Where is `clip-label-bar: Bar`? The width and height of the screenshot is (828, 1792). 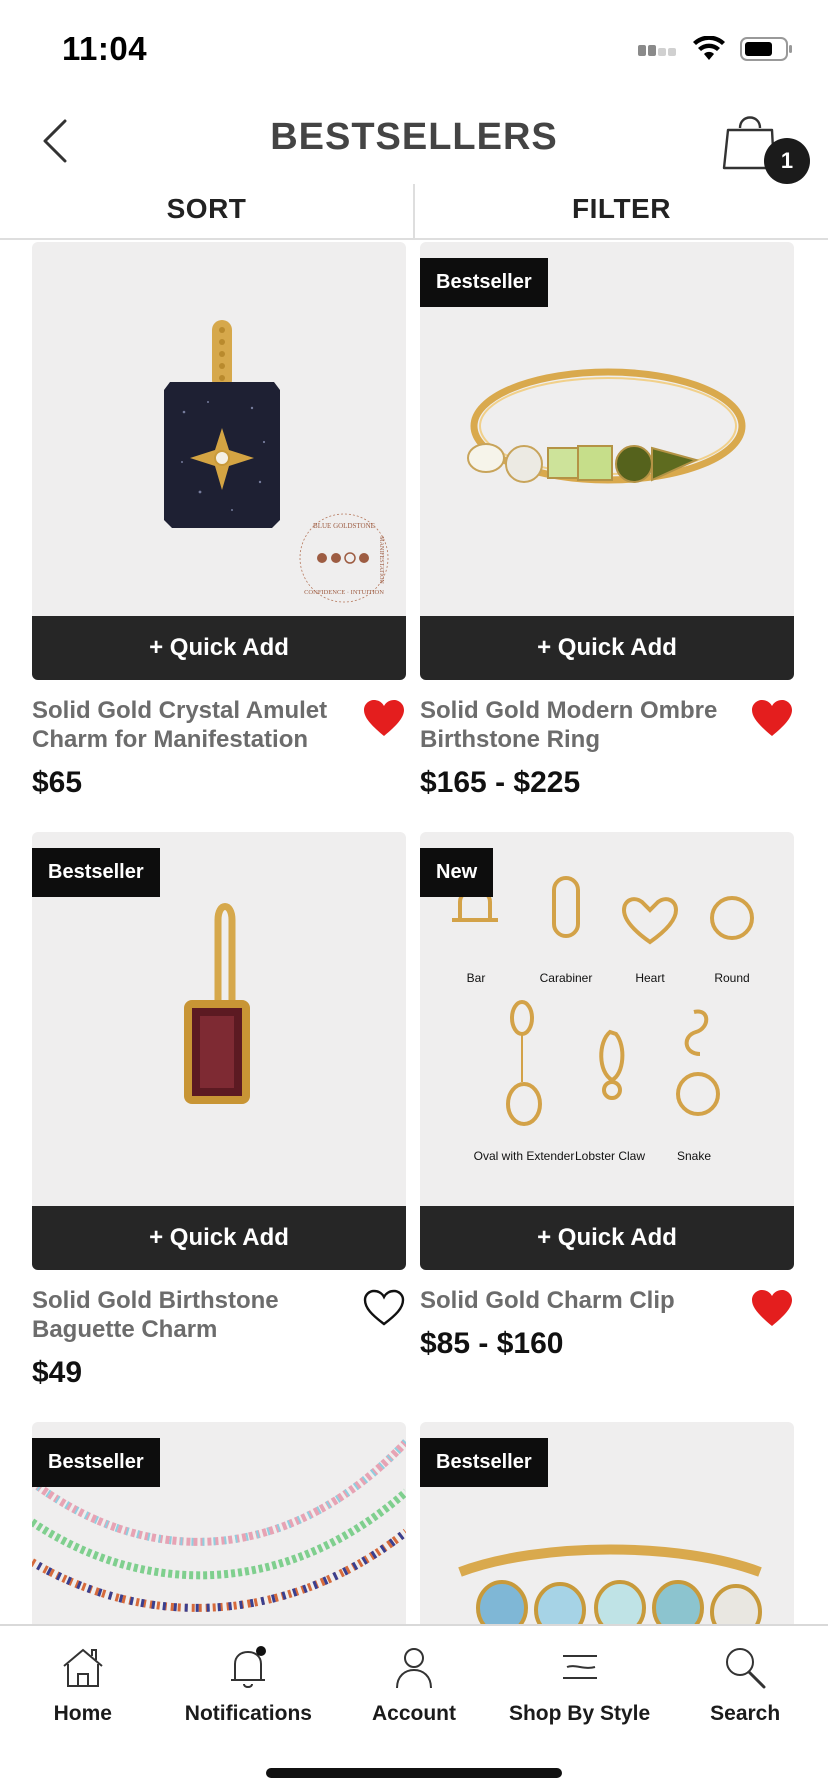
clip-label-bar: Bar is located at coordinates (476, 978).